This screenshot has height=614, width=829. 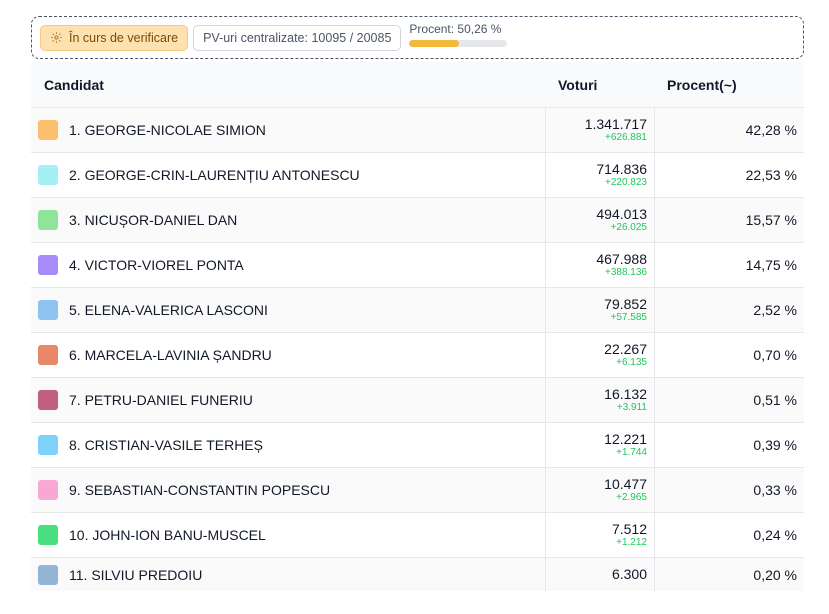 What do you see at coordinates (168, 310) in the screenshot?
I see `candidate-name: 5. ELENA-VALERICA LASCONI` at bounding box center [168, 310].